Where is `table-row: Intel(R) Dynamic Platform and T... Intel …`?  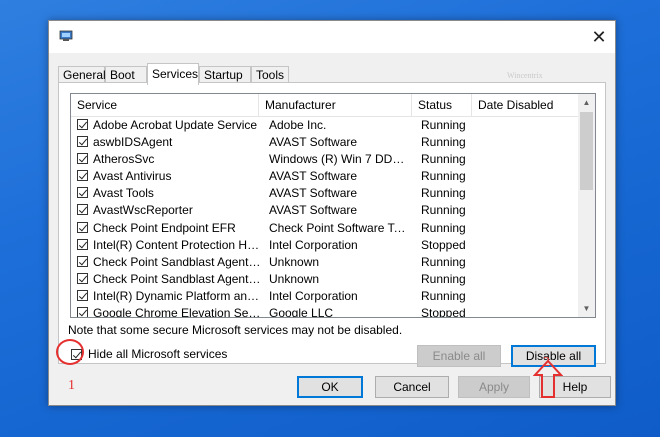 table-row: Intel(R) Dynamic Platform and T... Intel … is located at coordinates (324, 296).